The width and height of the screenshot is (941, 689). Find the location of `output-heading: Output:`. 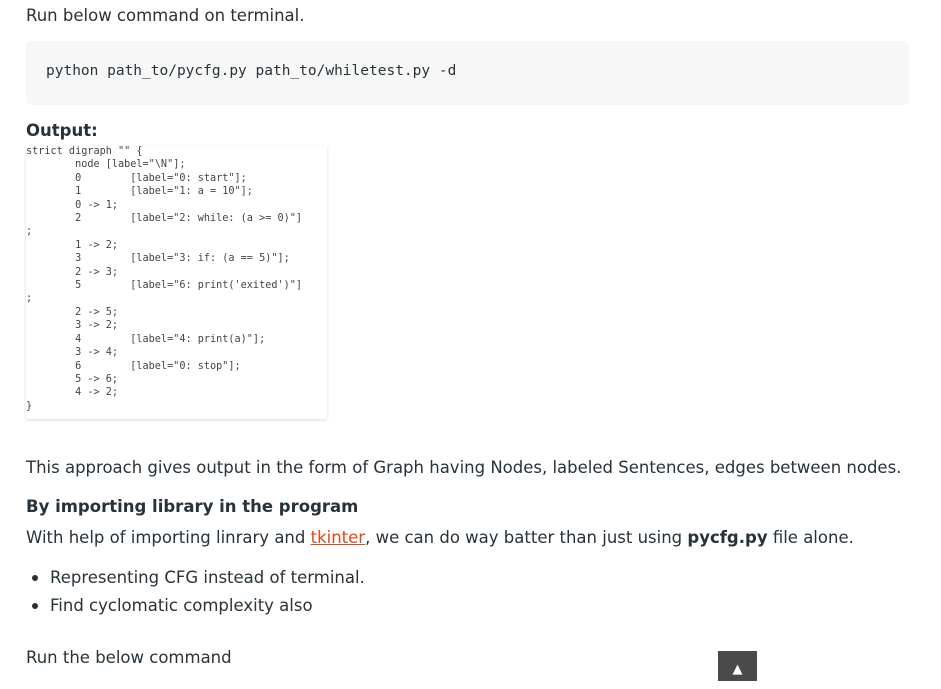

output-heading: Output: is located at coordinates (62, 130).